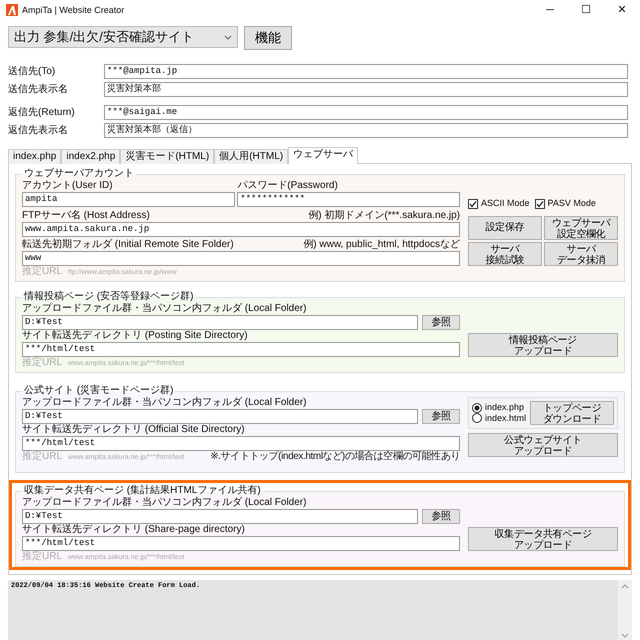 The image size is (640, 640). What do you see at coordinates (123, 37) in the screenshot?
I see `site-select: 出力 参集/出欠/安否確認サイト` at bounding box center [123, 37].